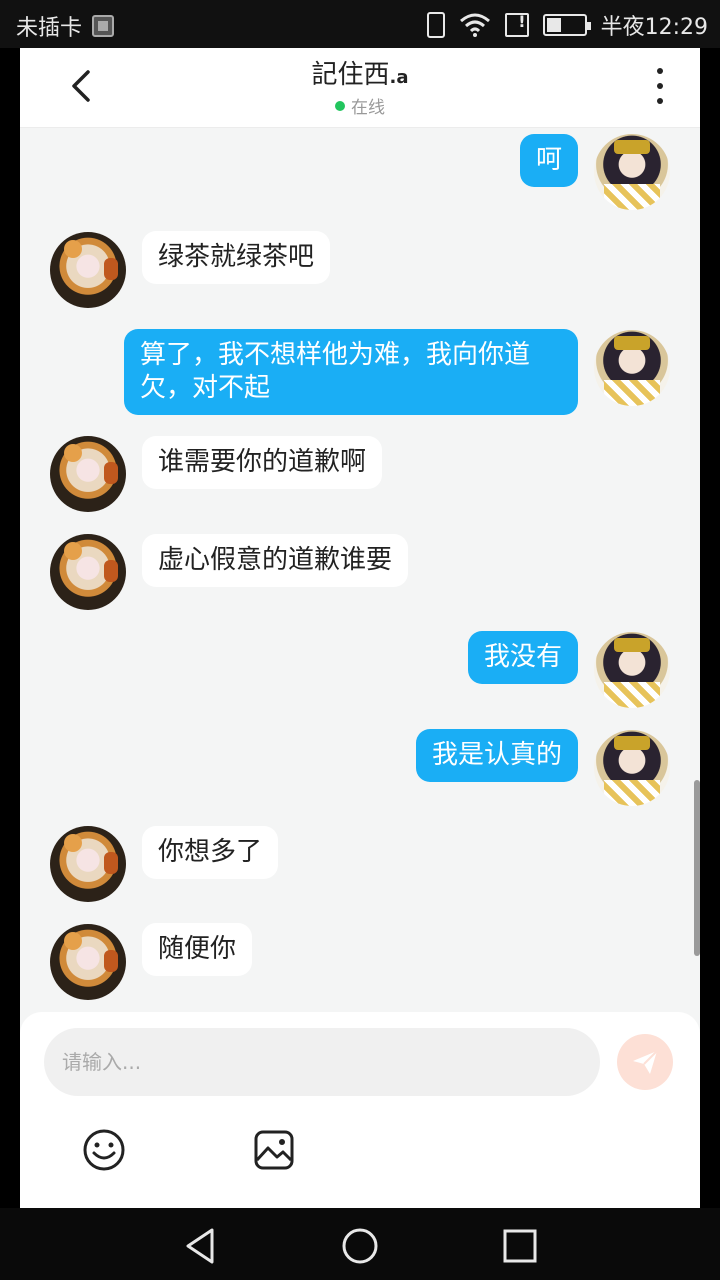 The image size is (720, 1280). What do you see at coordinates (399, 77) in the screenshot?
I see `contact-name-suffix: .a` at bounding box center [399, 77].